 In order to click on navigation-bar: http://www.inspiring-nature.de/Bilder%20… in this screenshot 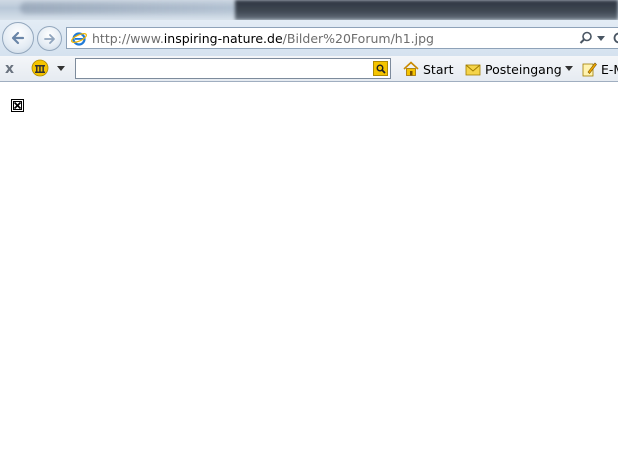, I will do `click(309, 38)`.